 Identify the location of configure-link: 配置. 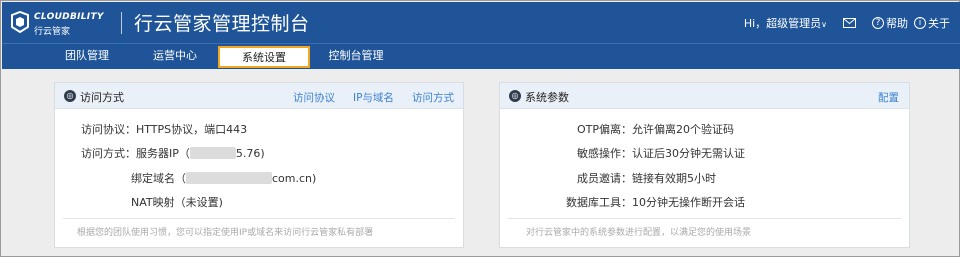
(888, 97).